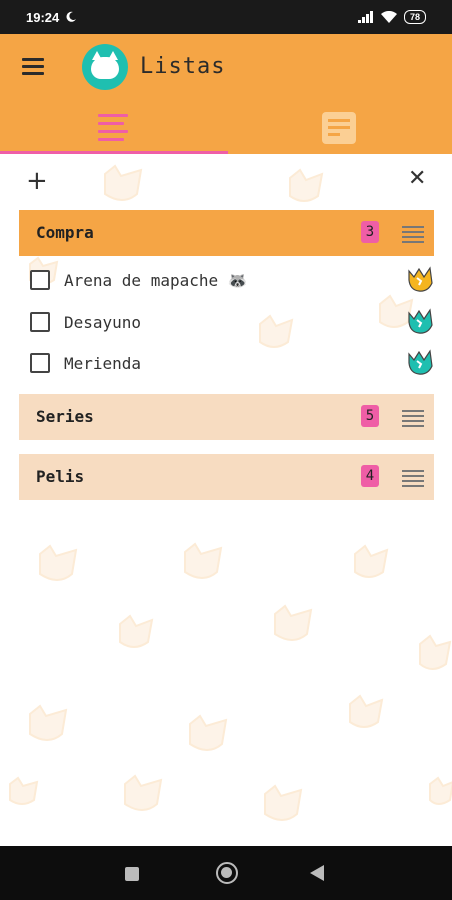 The image size is (452, 900). I want to click on count-badge: 4, so click(370, 476).